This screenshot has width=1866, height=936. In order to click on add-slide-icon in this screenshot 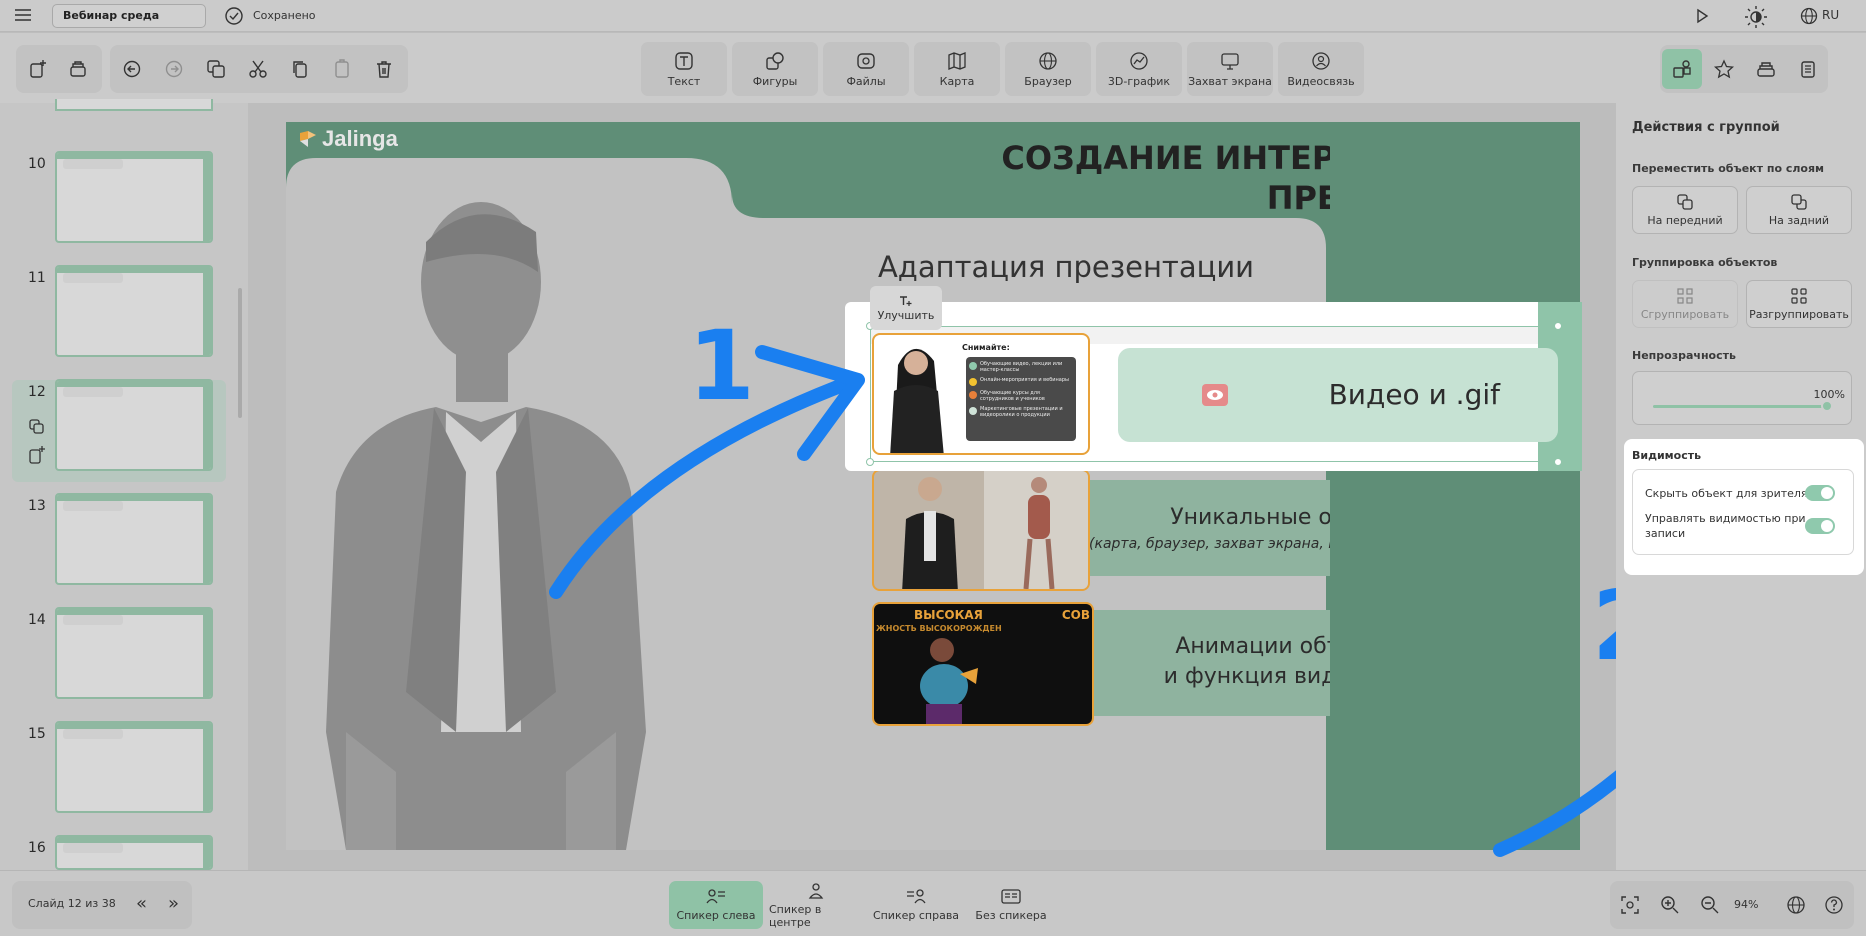, I will do `click(38, 69)`.